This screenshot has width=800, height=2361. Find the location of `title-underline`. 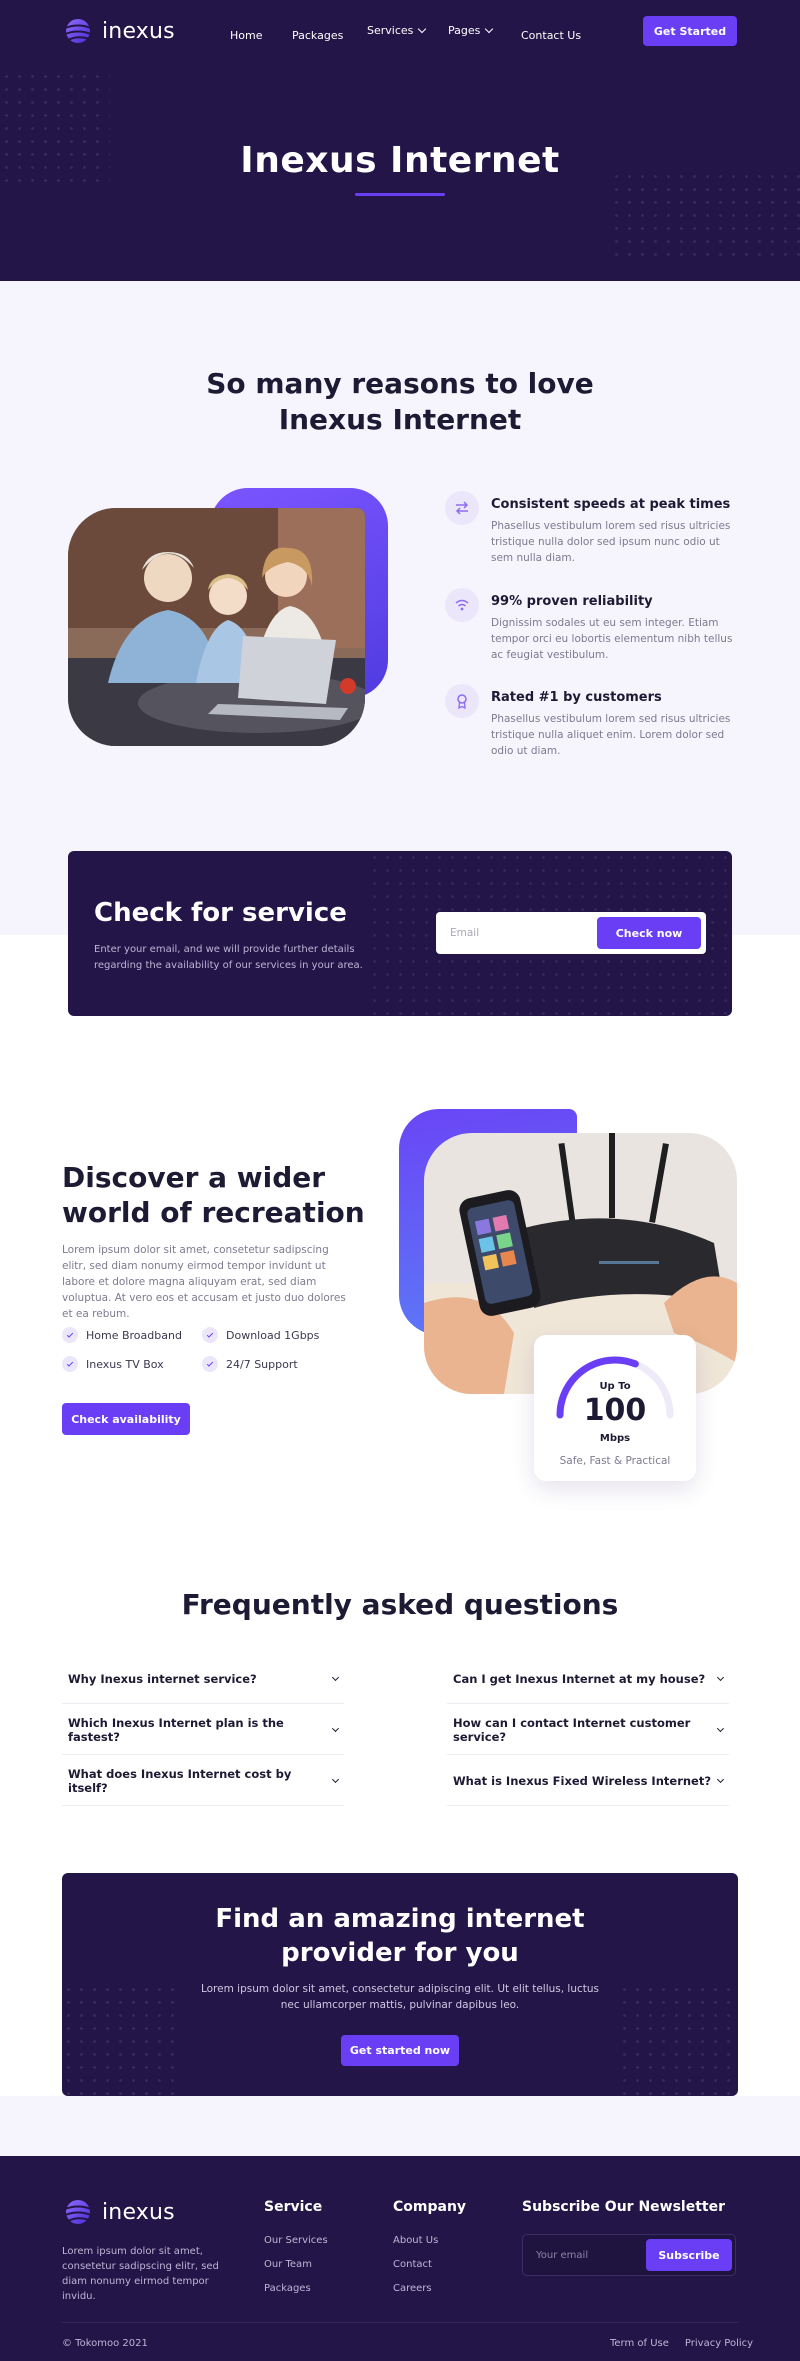

title-underline is located at coordinates (400, 194).